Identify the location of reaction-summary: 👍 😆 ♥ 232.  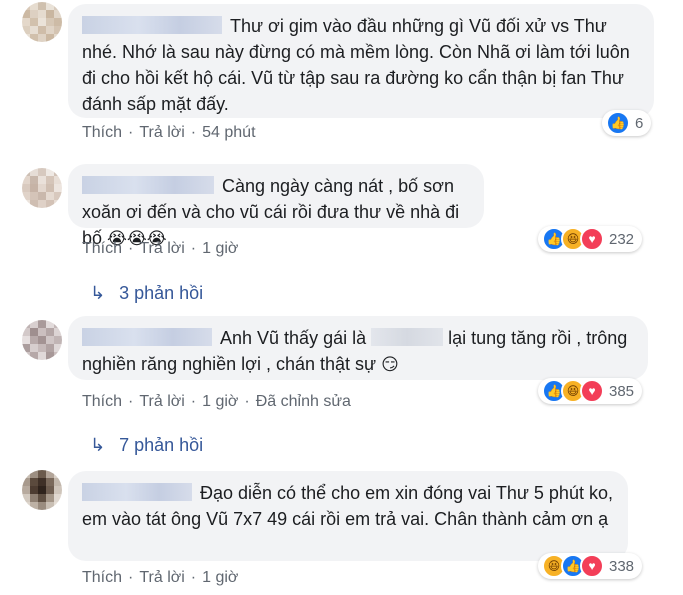
(590, 239).